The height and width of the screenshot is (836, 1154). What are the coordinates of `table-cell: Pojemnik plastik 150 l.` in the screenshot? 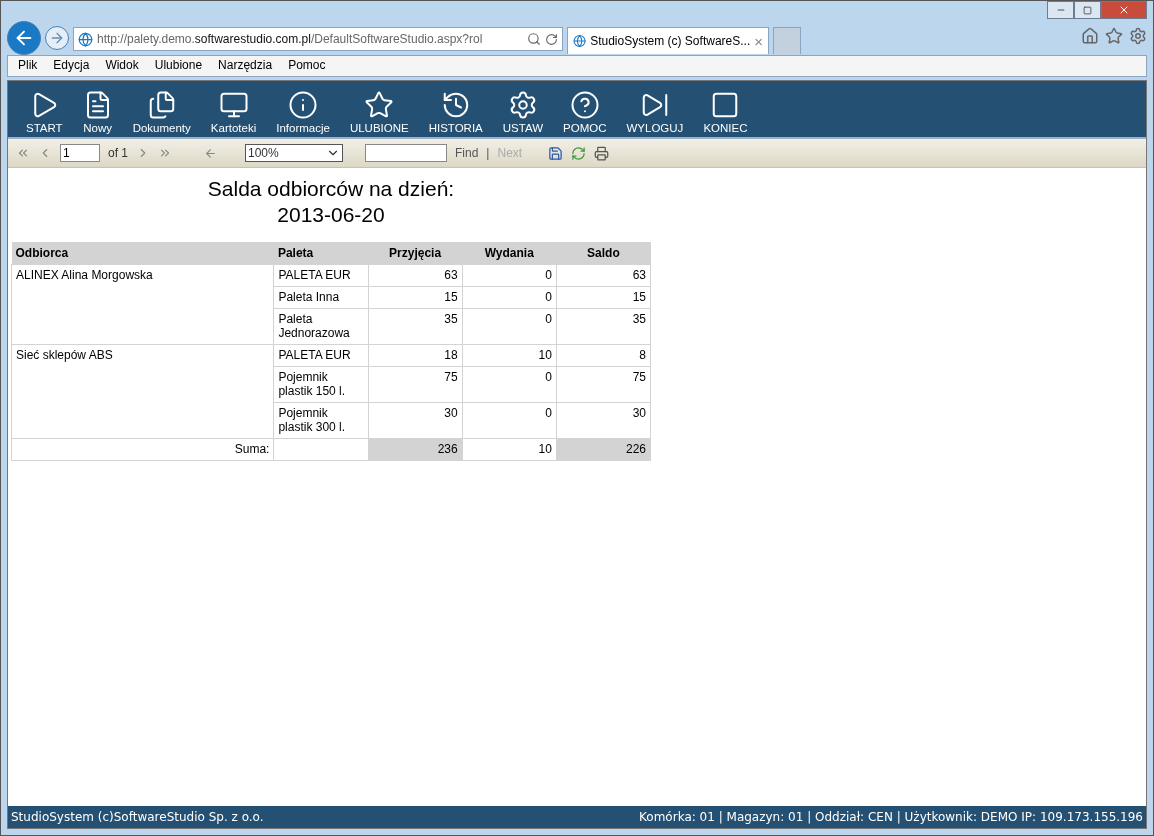 It's located at (321, 384).